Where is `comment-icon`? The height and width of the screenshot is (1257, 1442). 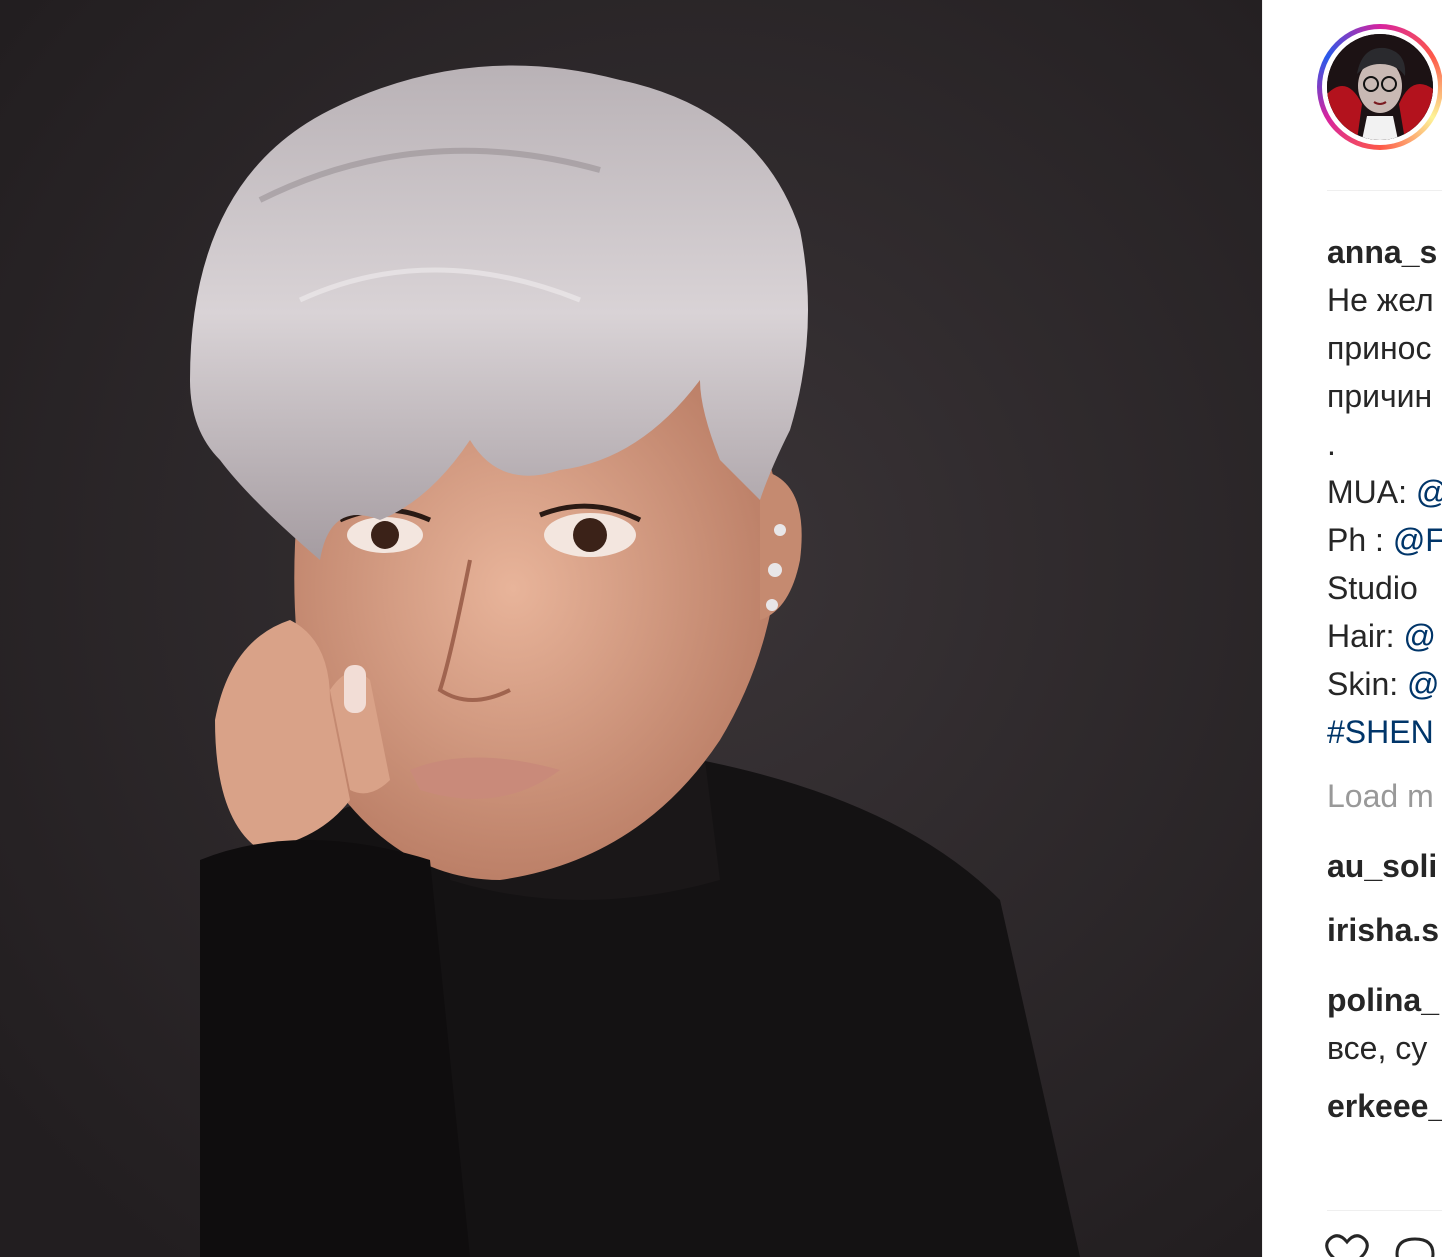
comment-icon is located at coordinates (1415, 1246).